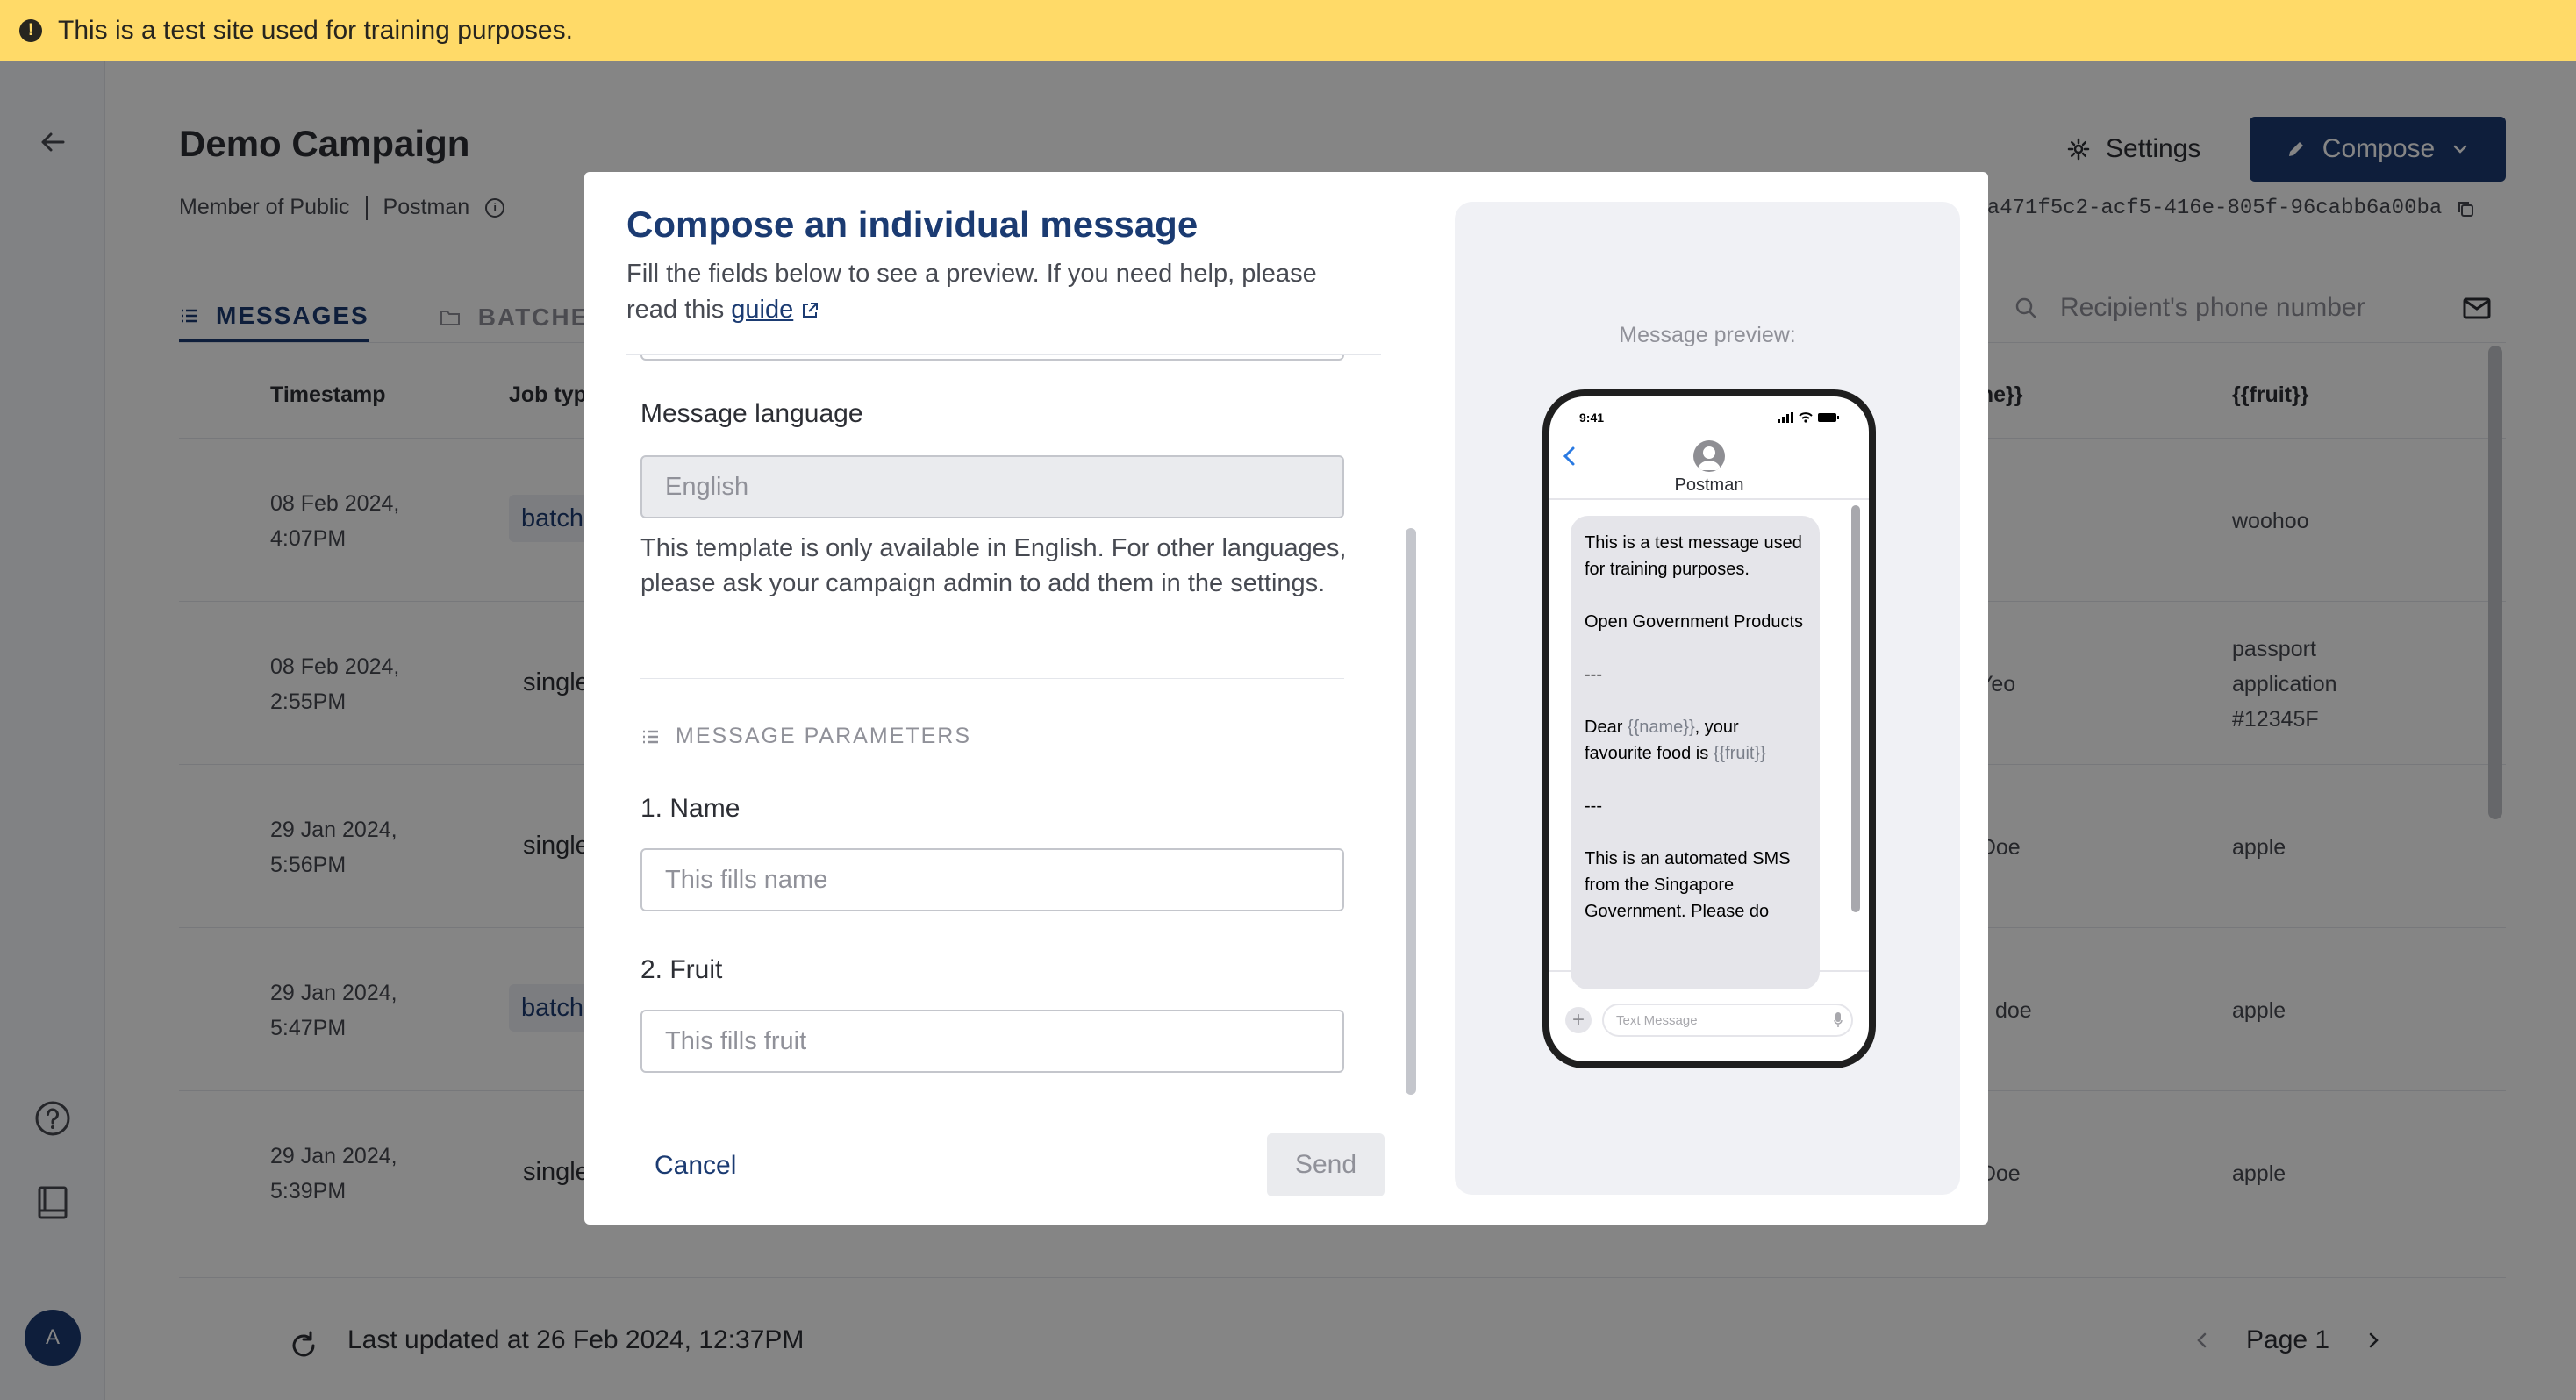 This screenshot has height=1400, width=2576. Describe the element at coordinates (992, 358) in the screenshot. I see `previous-field-edge` at that location.